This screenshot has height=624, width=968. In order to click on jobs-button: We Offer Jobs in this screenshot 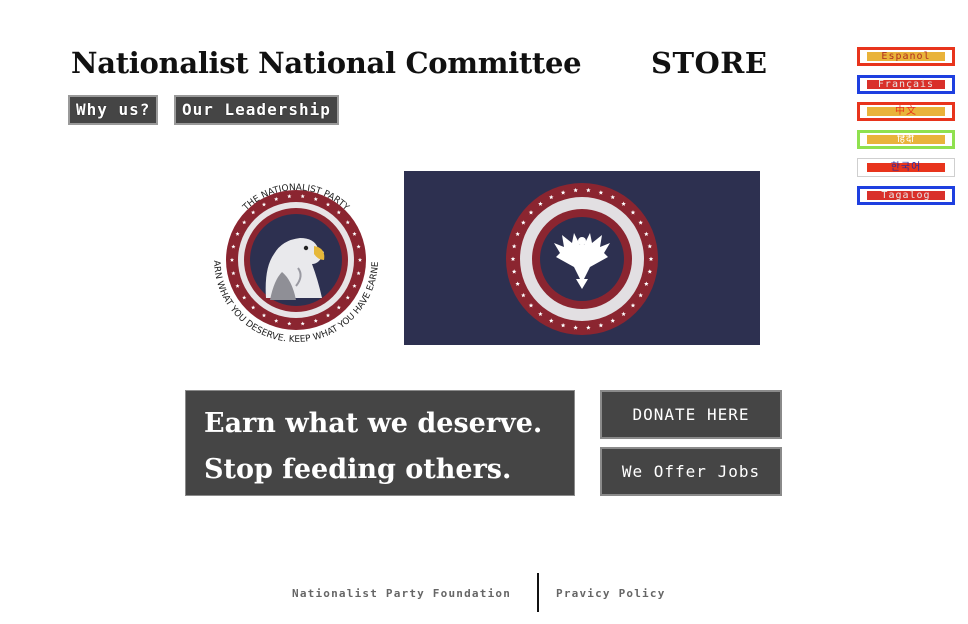, I will do `click(691, 471)`.